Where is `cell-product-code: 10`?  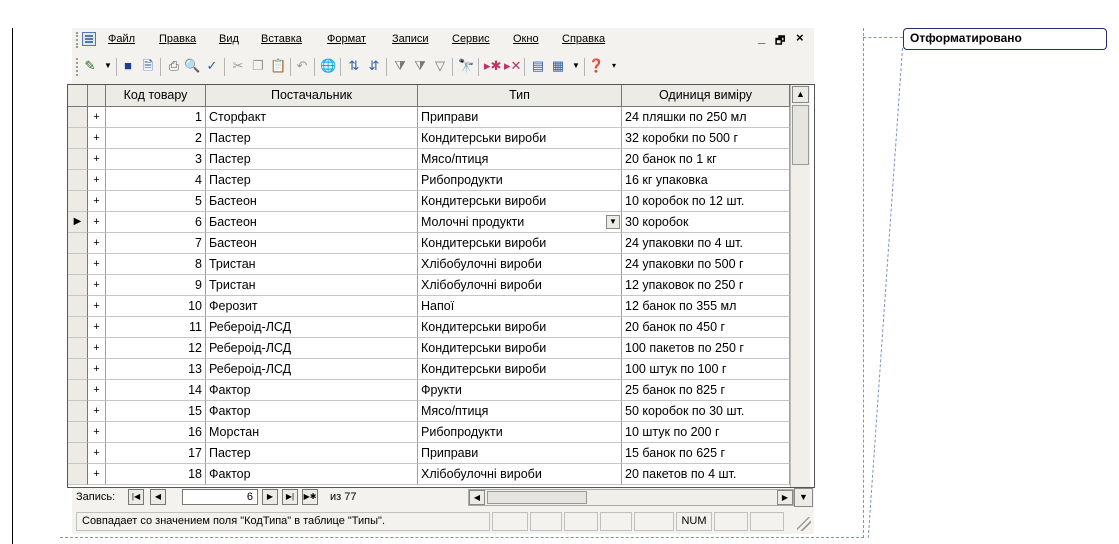
cell-product-code: 10 is located at coordinates (156, 306).